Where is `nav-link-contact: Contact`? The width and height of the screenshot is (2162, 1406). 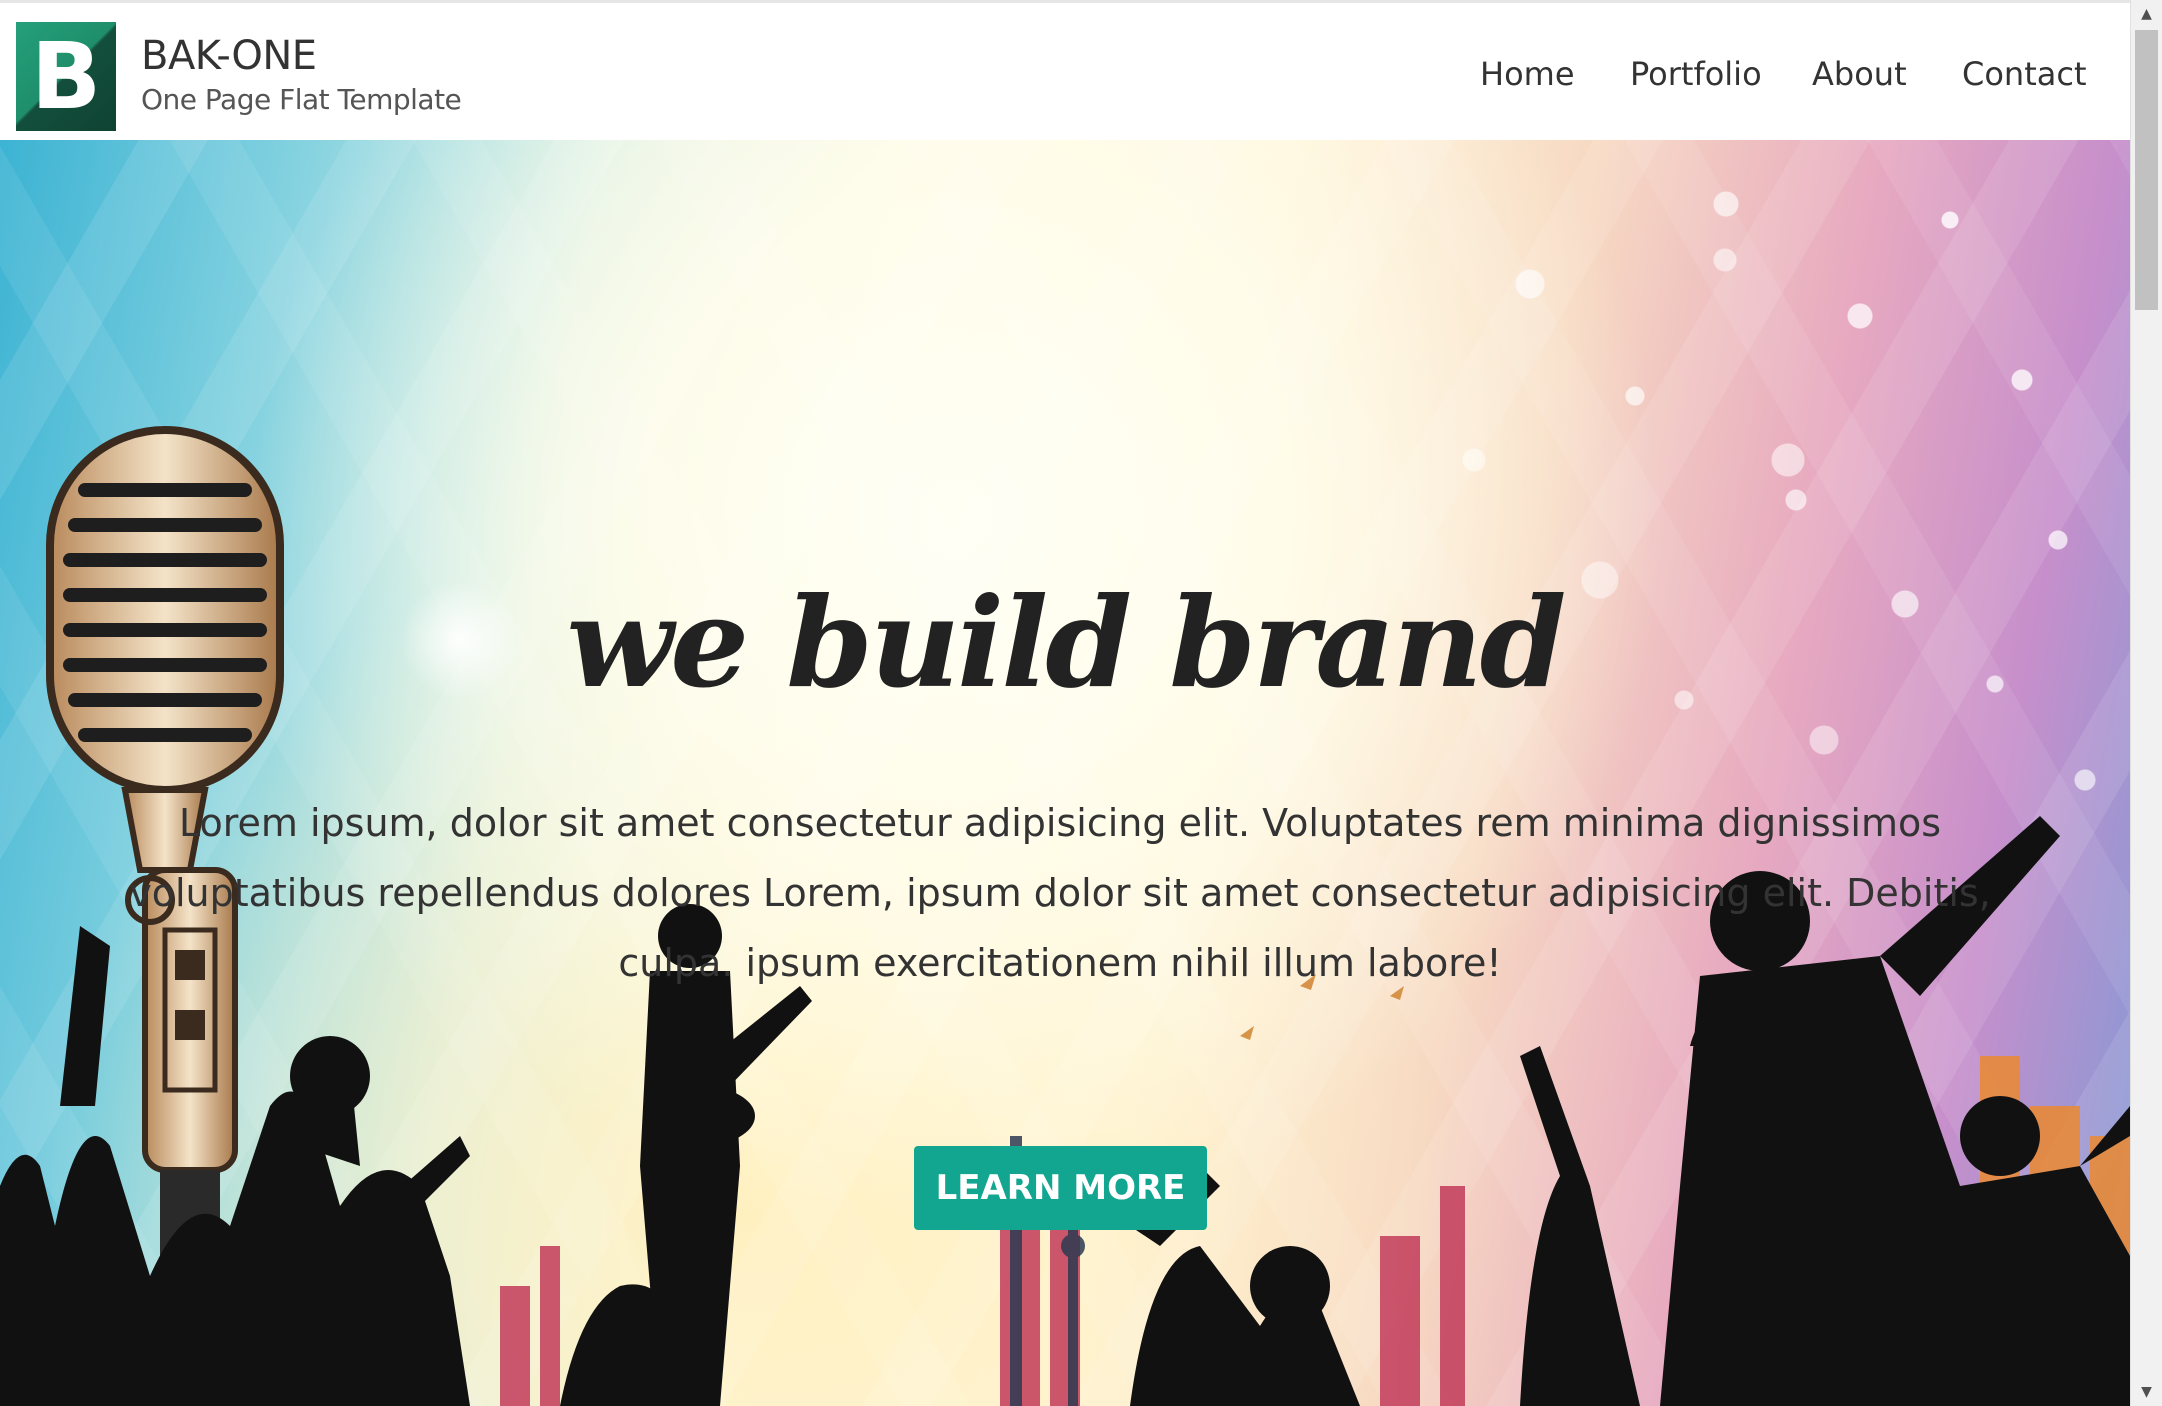 nav-link-contact: Contact is located at coordinates (2024, 75).